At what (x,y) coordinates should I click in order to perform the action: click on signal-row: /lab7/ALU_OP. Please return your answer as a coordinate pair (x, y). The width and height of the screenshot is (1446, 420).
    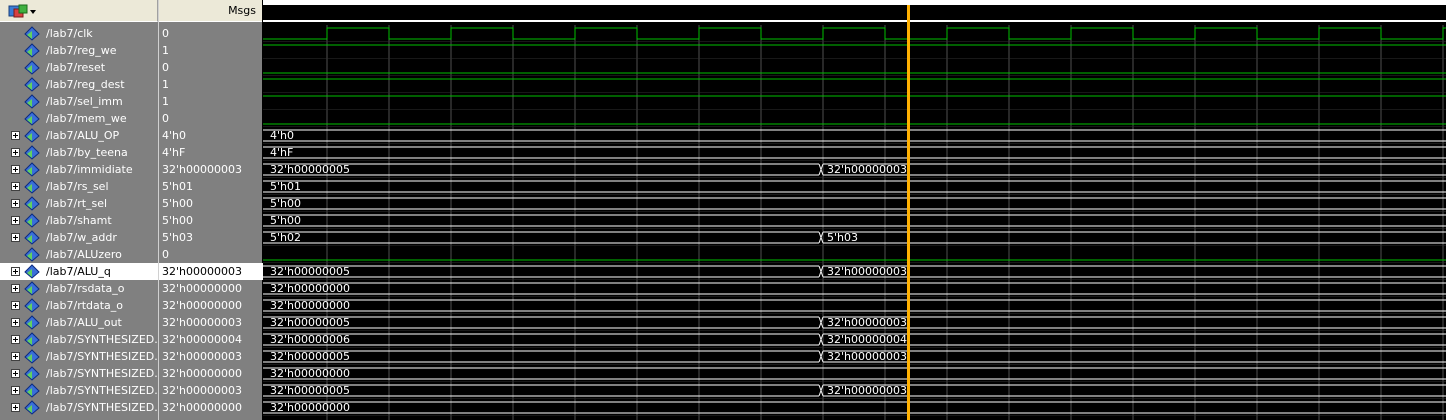
    Looking at the image, I should click on (79, 135).